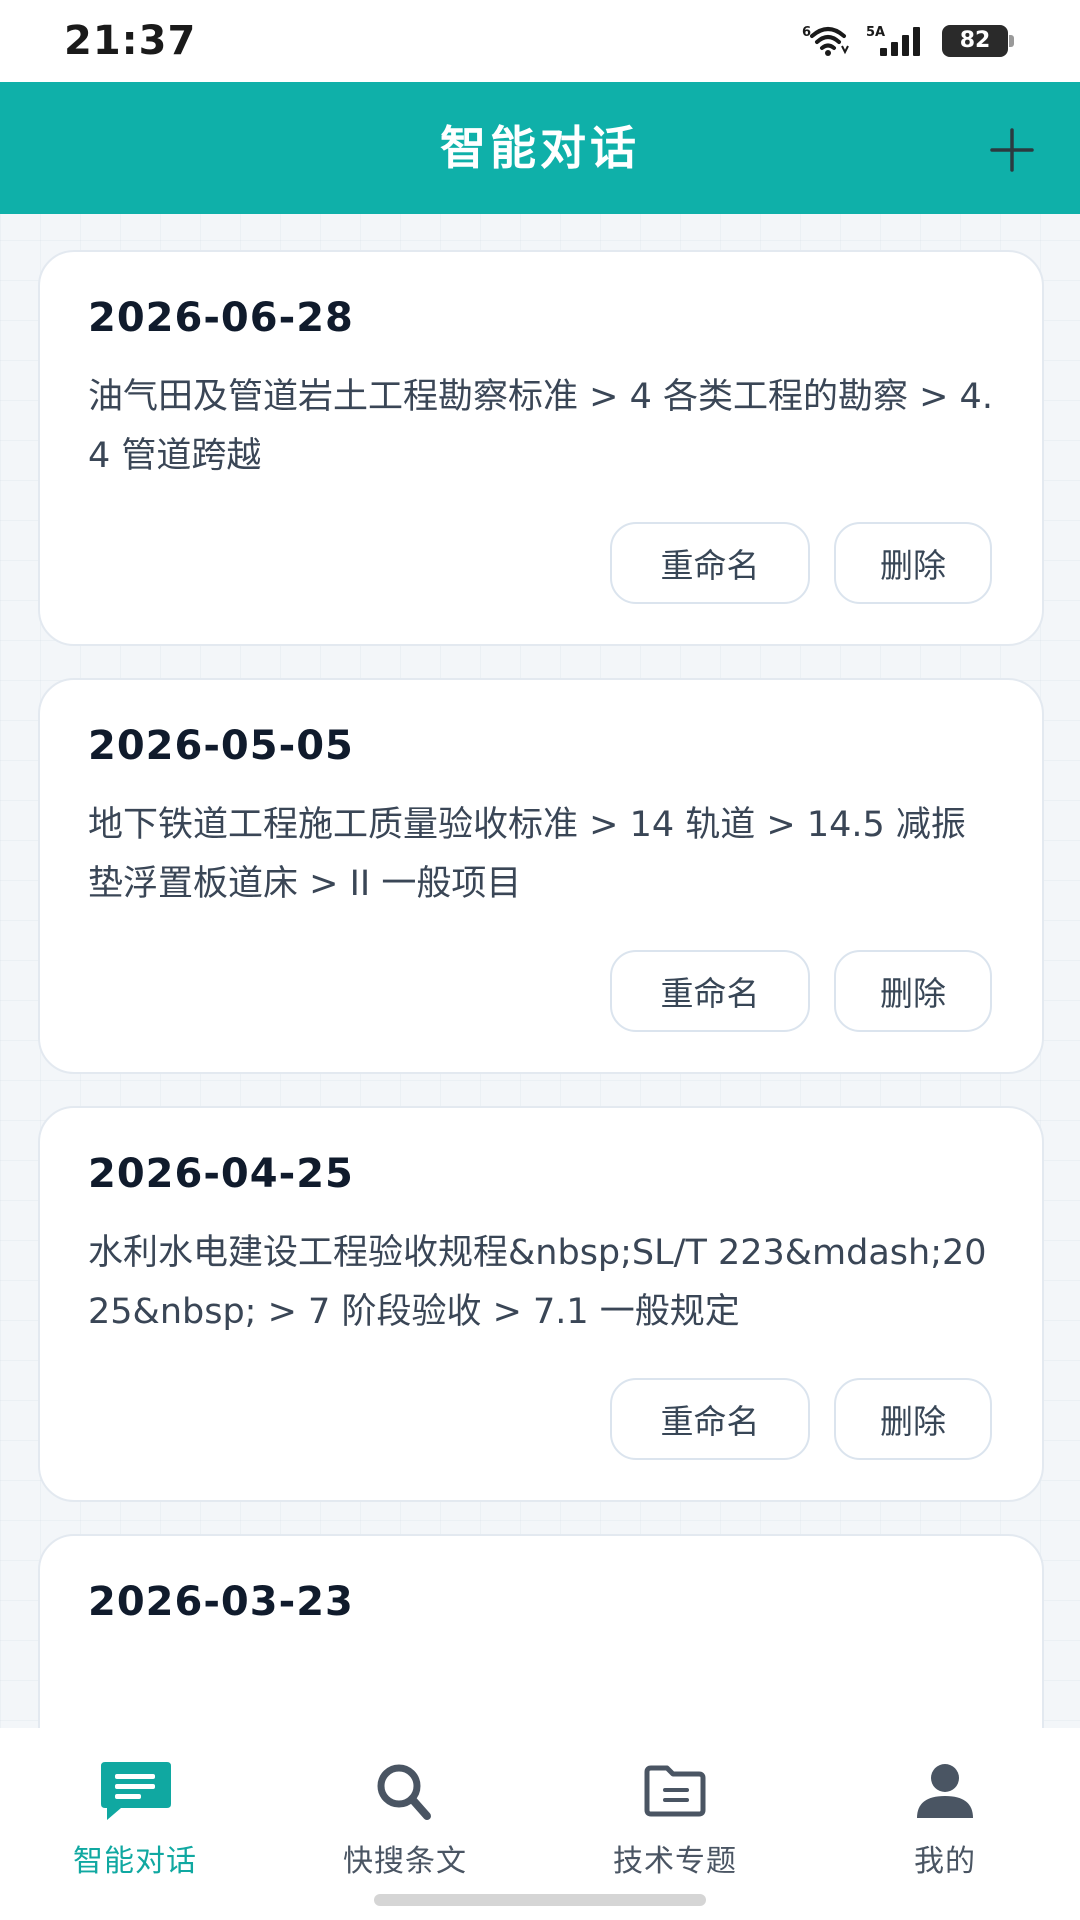 The image size is (1080, 1920). I want to click on plus-icon, so click(1012, 150).